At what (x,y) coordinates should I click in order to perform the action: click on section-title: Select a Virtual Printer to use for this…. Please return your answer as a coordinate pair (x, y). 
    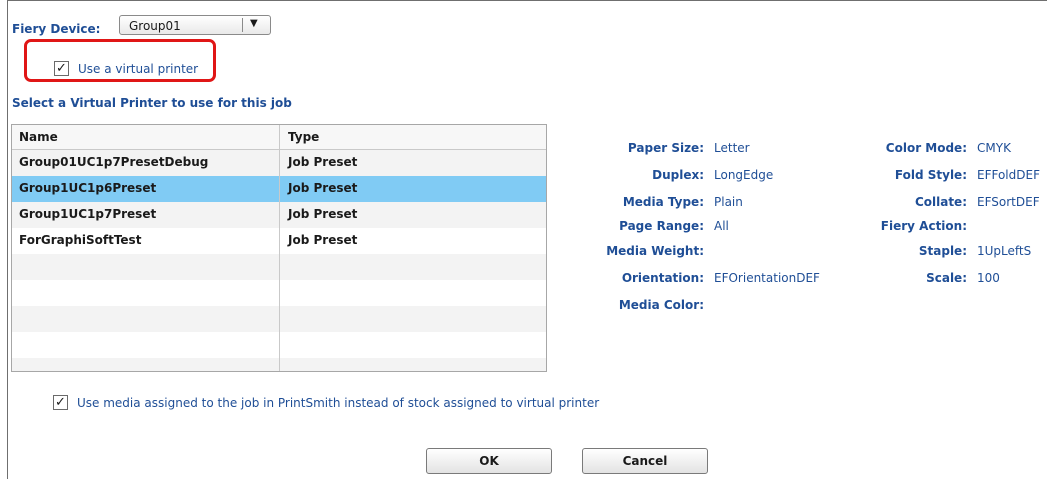
    Looking at the image, I should click on (152, 103).